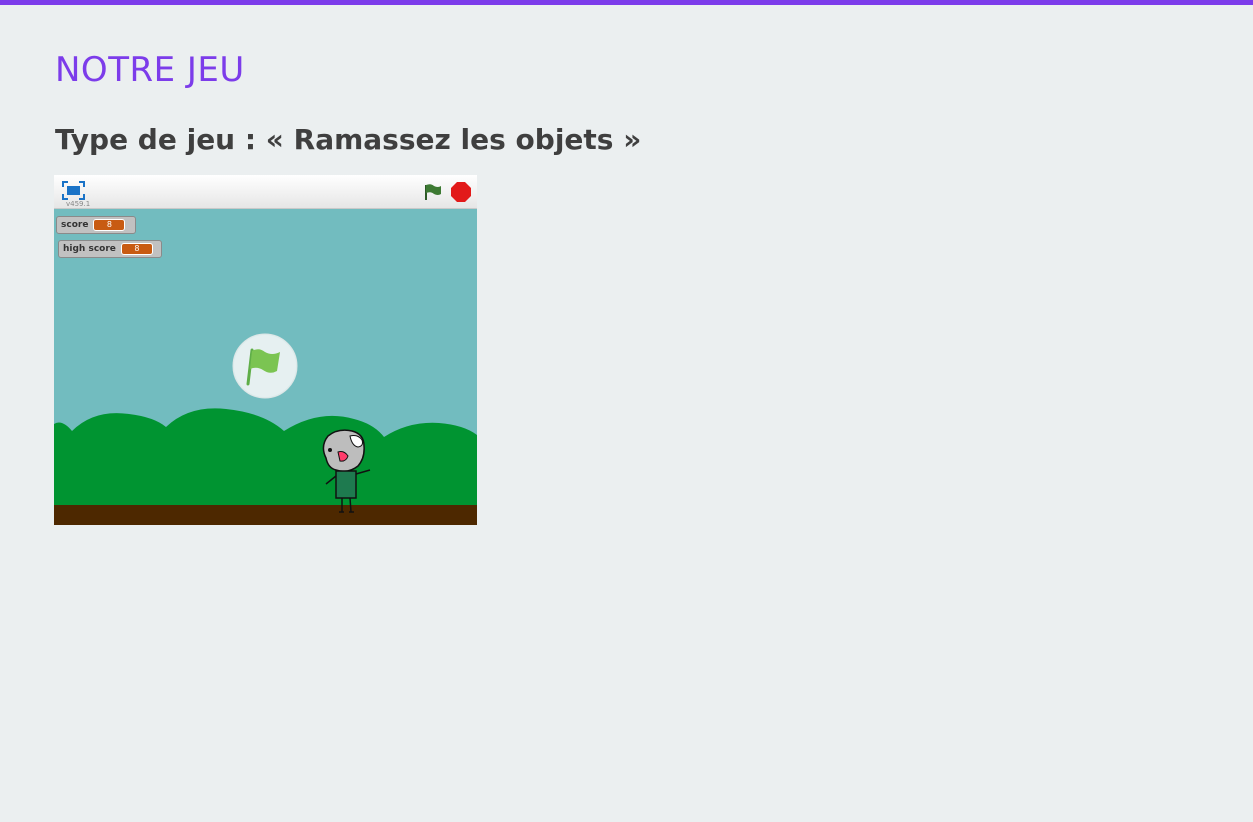  I want to click on game-stage: score 8 high score 8, so click(265, 367).